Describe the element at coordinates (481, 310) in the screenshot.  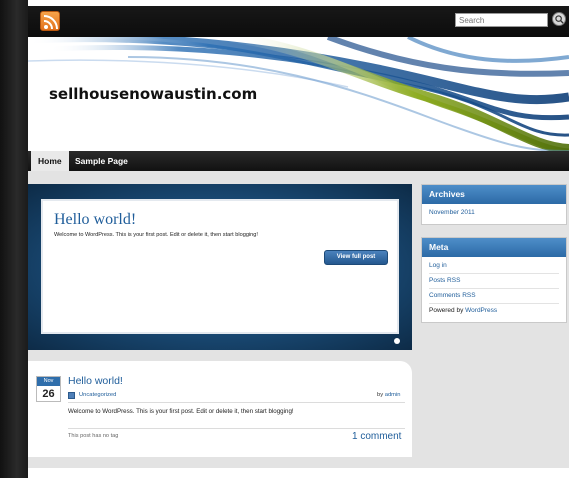
I see `wordpress-link: WordPress` at that location.